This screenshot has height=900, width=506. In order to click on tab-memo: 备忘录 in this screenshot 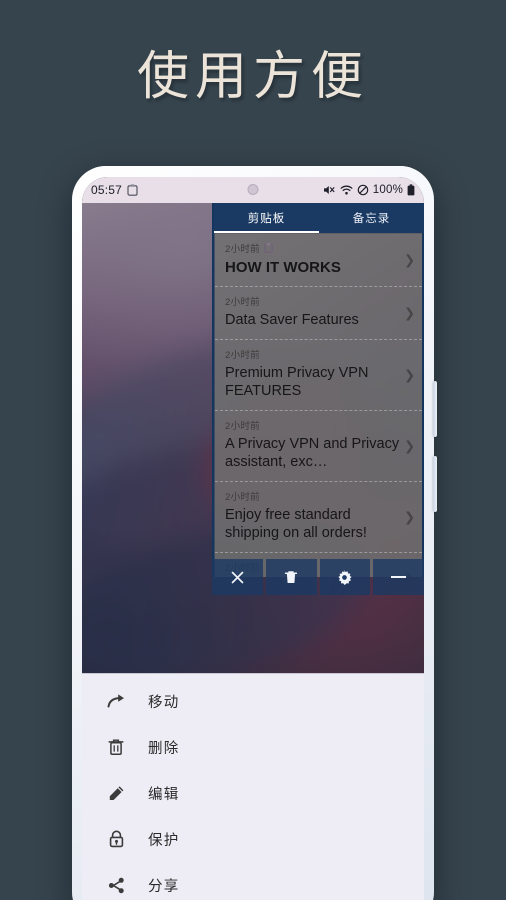, I will do `click(371, 218)`.